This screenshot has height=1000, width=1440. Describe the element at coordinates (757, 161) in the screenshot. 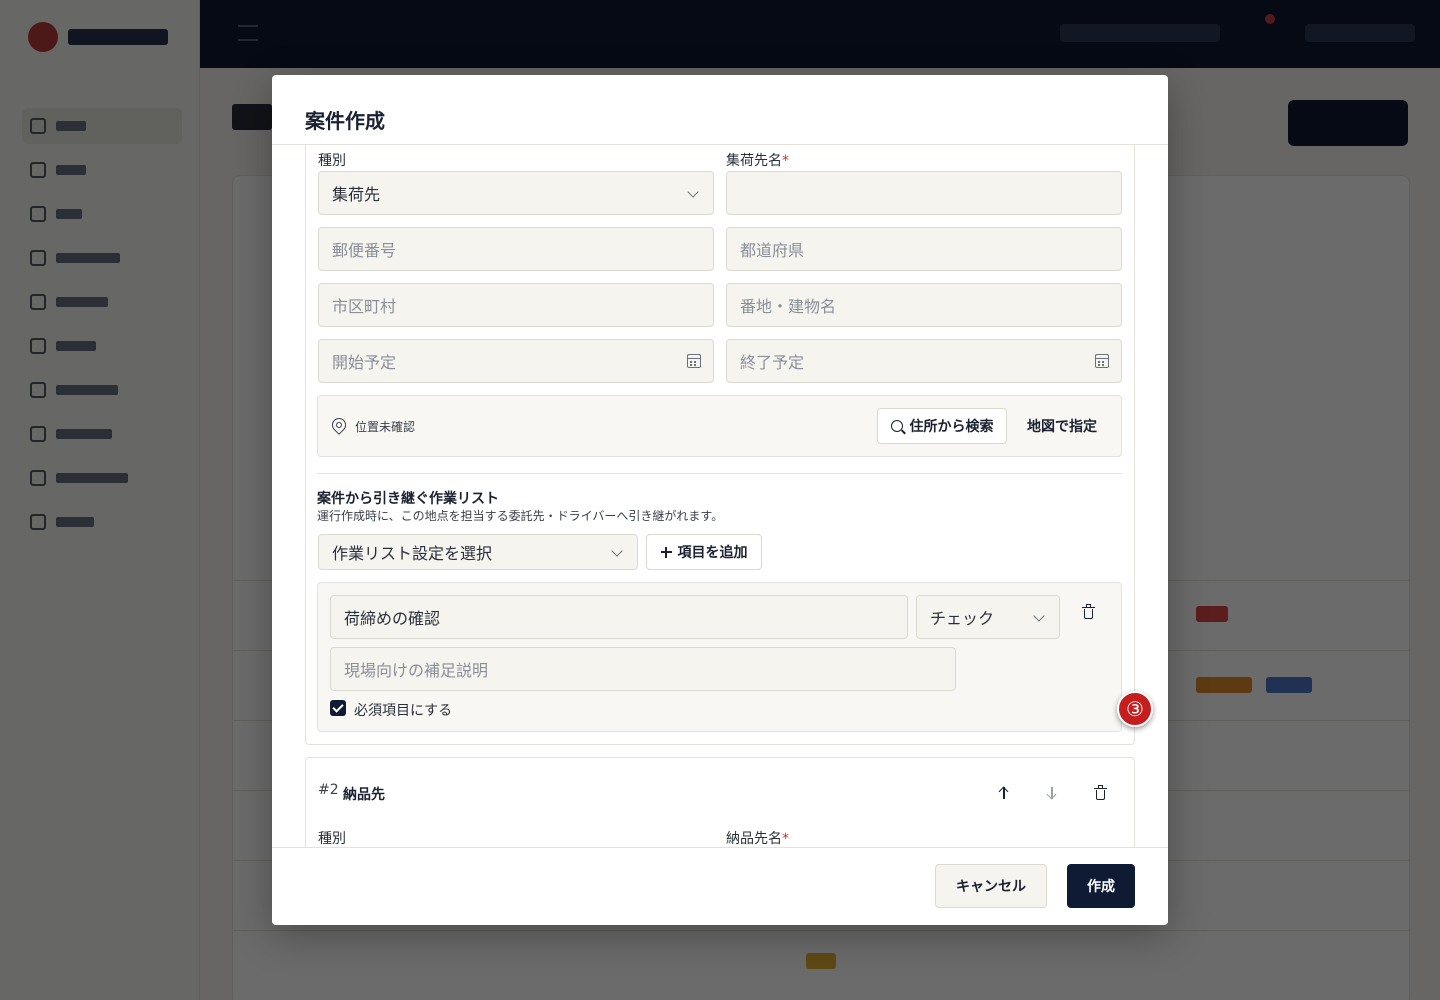

I see `pickup-name-label: 集荷先名*` at that location.